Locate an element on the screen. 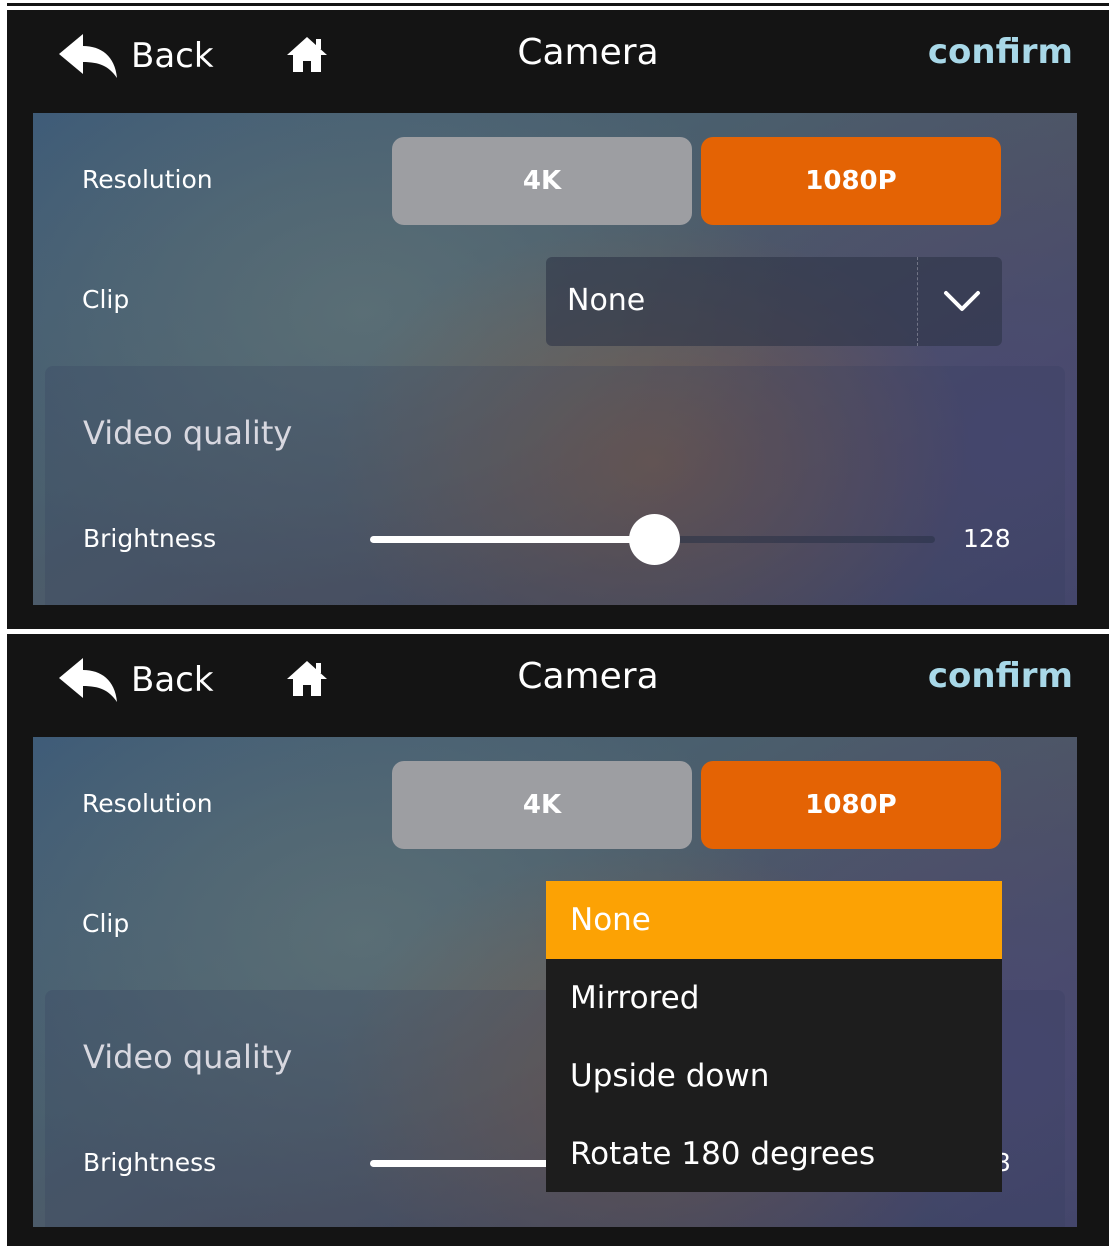 Image resolution: width=1110 pixels, height=1250 pixels. clip-option-upside-down: Upside down is located at coordinates (774, 1076).